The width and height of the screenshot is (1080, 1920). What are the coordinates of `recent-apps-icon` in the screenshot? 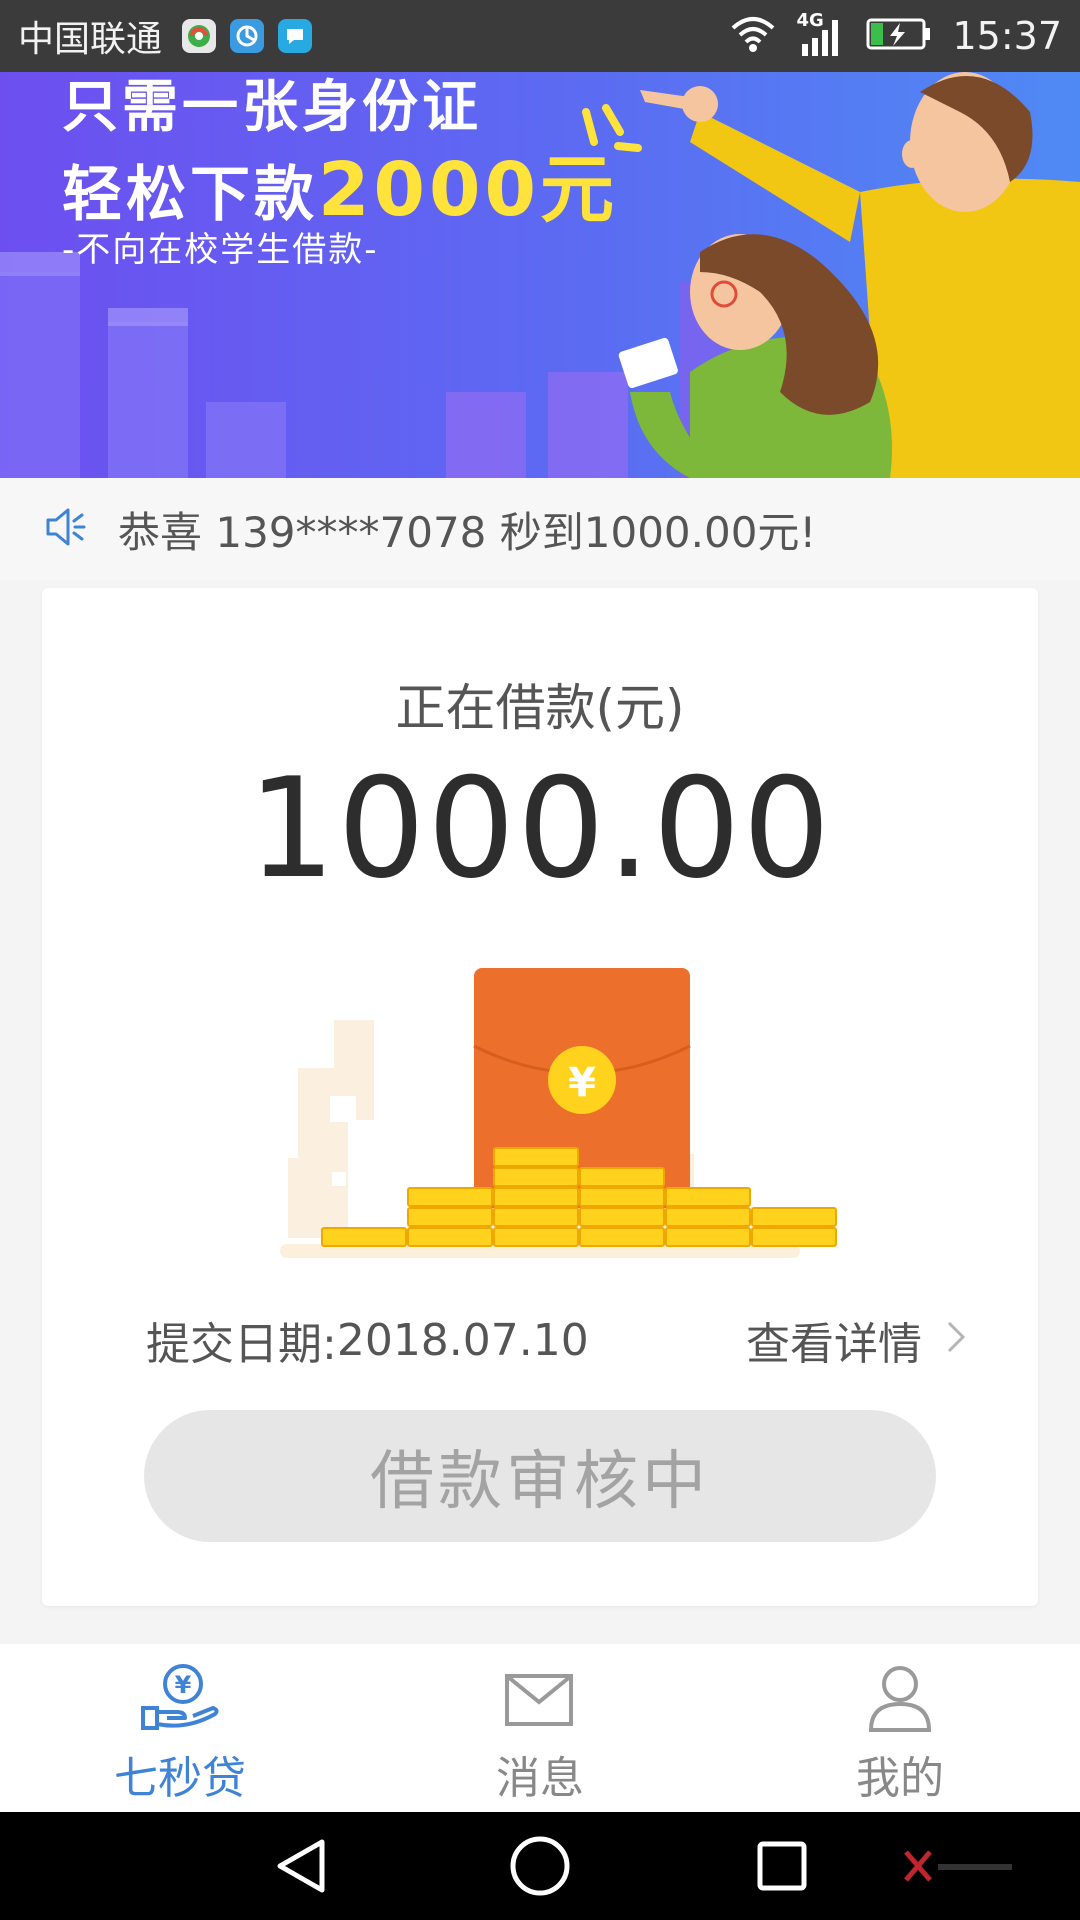 It's located at (782, 1868).